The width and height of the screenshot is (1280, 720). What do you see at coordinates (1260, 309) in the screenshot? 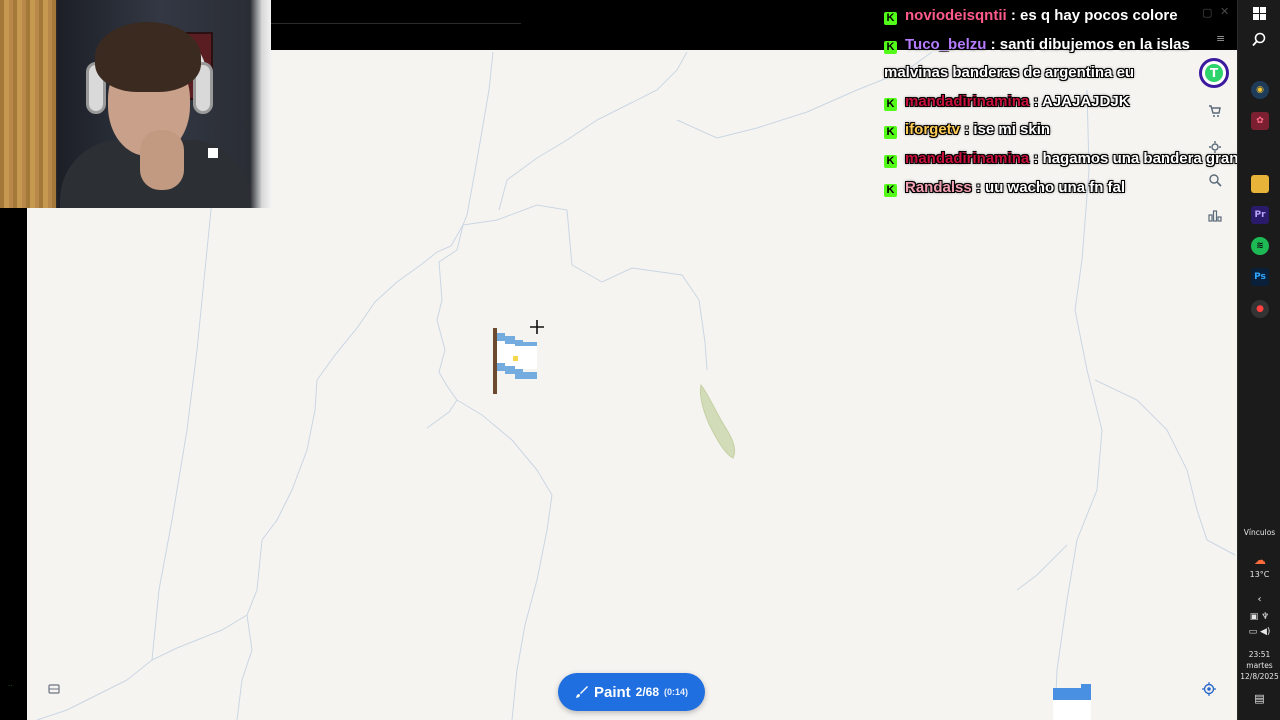
I see `obs-record-icon: ●` at bounding box center [1260, 309].